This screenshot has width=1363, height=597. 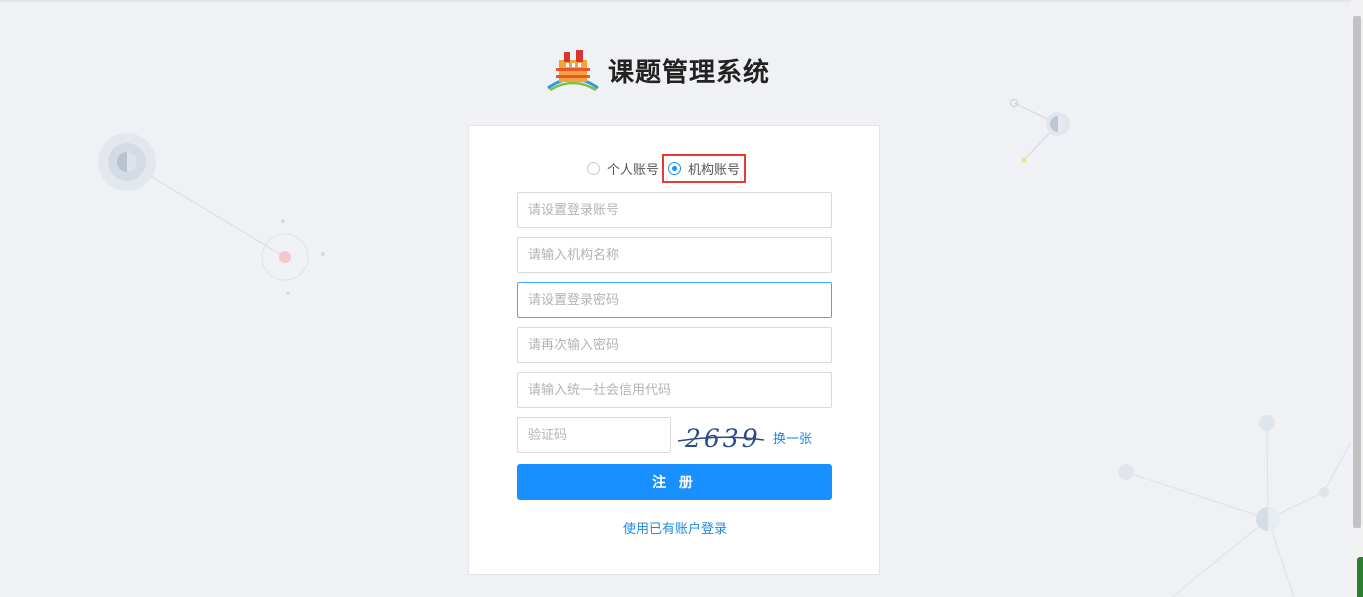 I want to click on register-button: 注 册, so click(x=674, y=482).